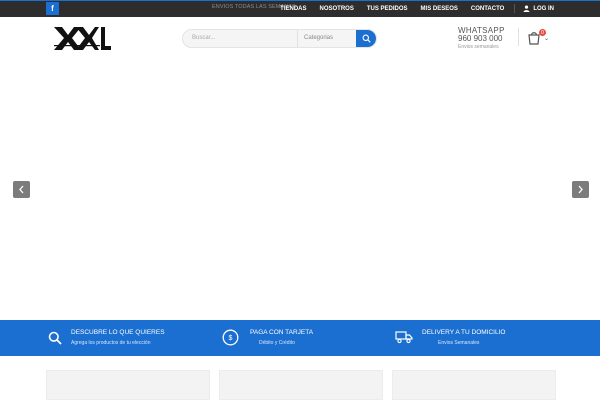 This screenshot has height=400, width=600. What do you see at coordinates (337, 9) in the screenshot?
I see `nav-nosotros: NOSOTROS` at bounding box center [337, 9].